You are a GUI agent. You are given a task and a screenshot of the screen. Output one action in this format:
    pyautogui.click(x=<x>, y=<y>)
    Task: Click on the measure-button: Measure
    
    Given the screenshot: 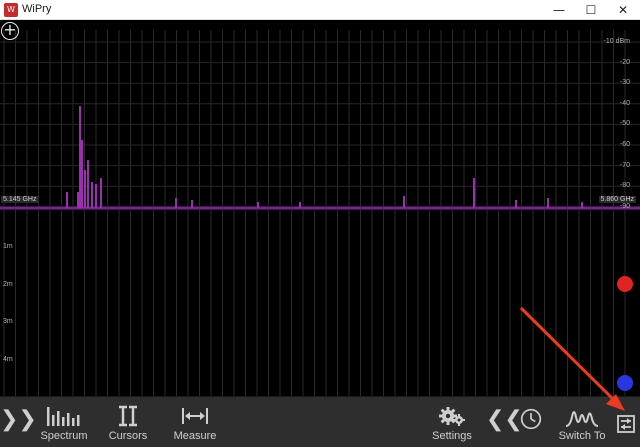 What is the action you would take?
    pyautogui.click(x=195, y=422)
    